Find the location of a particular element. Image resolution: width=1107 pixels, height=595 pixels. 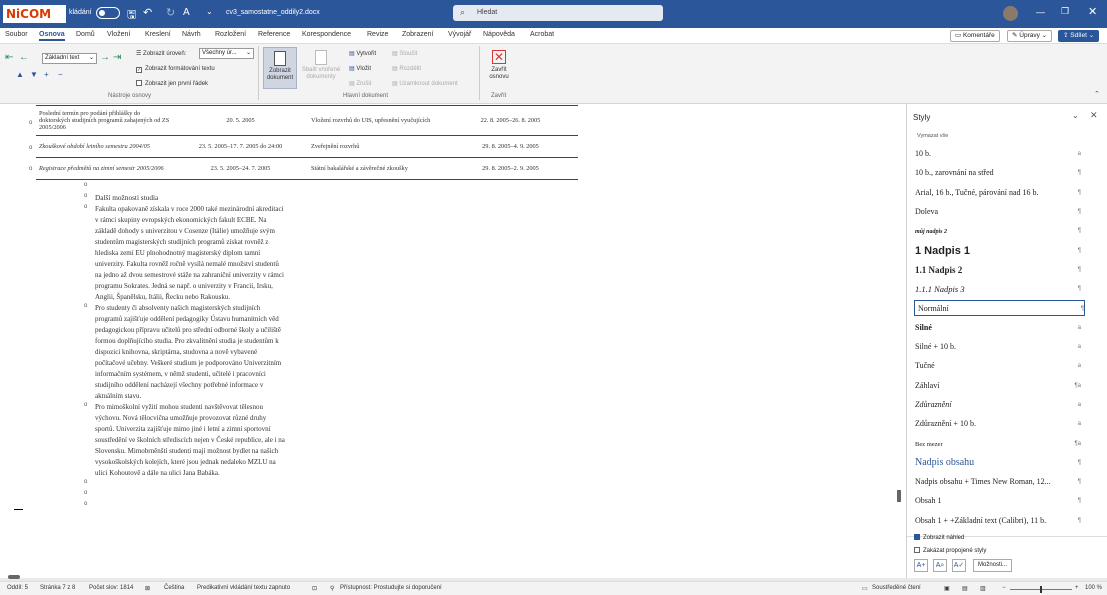

tab-domu: Domů is located at coordinates (85, 34).